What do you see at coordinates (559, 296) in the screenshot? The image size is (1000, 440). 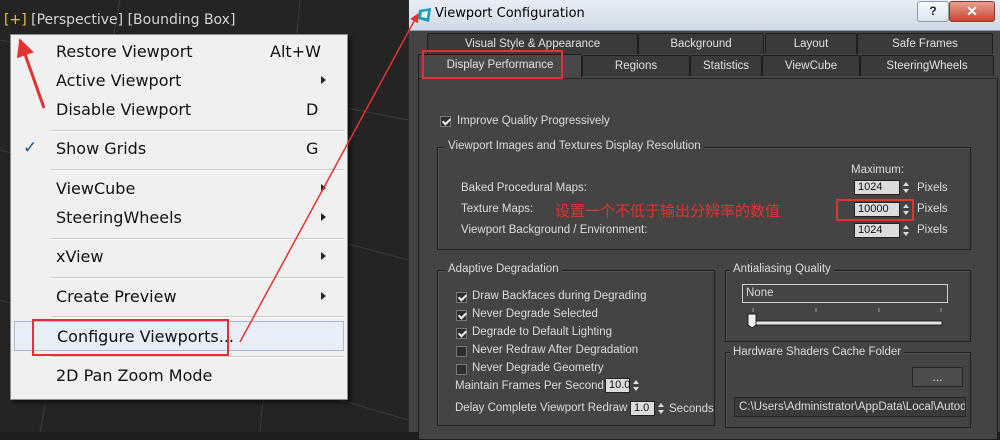 I see `draw-backfaces-label: Draw Backfaces during Degrading` at bounding box center [559, 296].